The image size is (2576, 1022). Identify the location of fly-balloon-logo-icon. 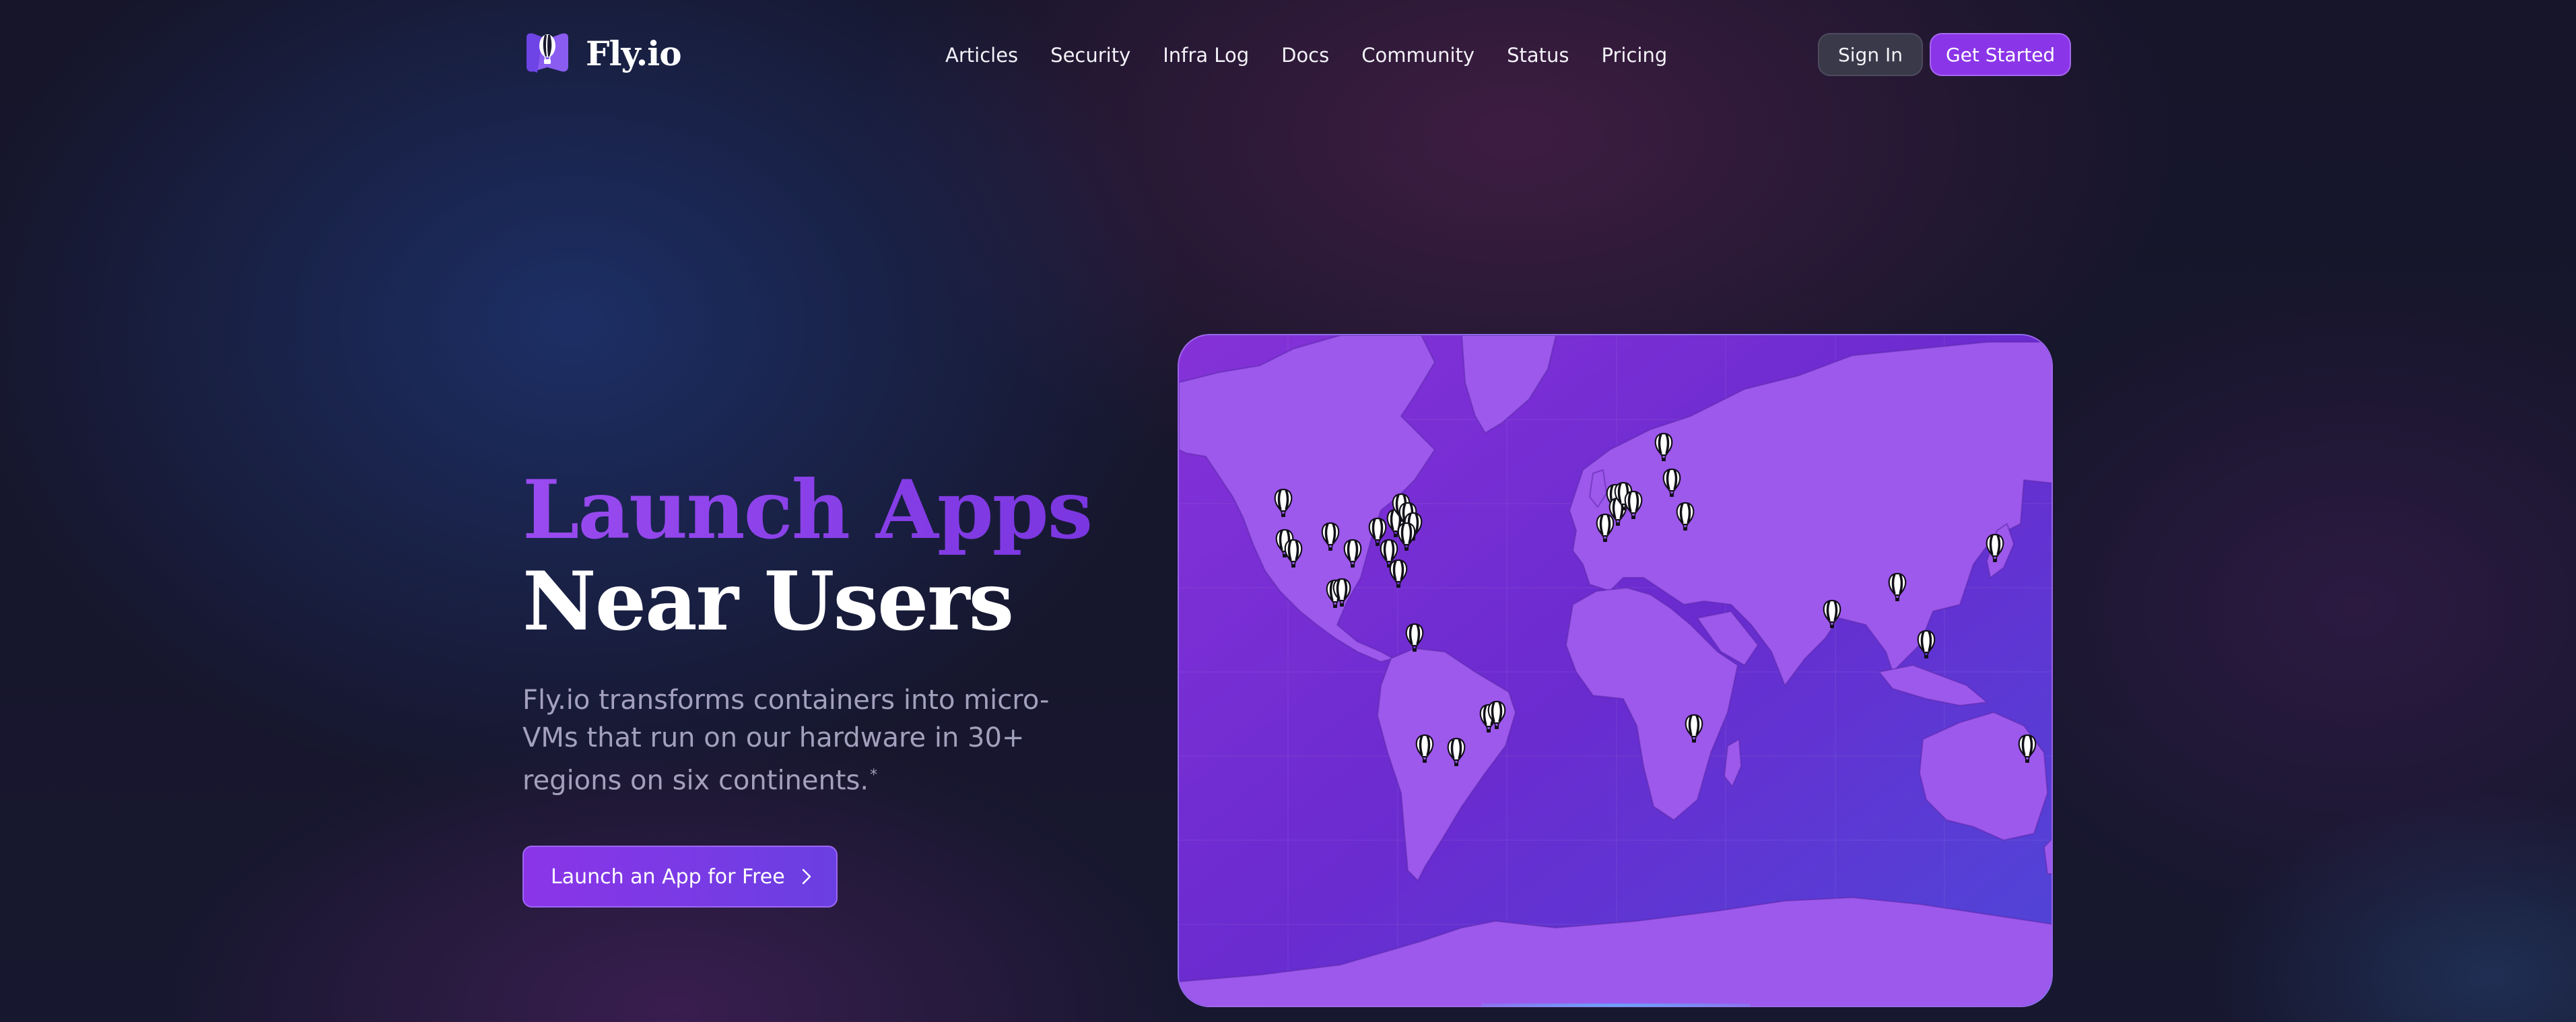
(547, 53).